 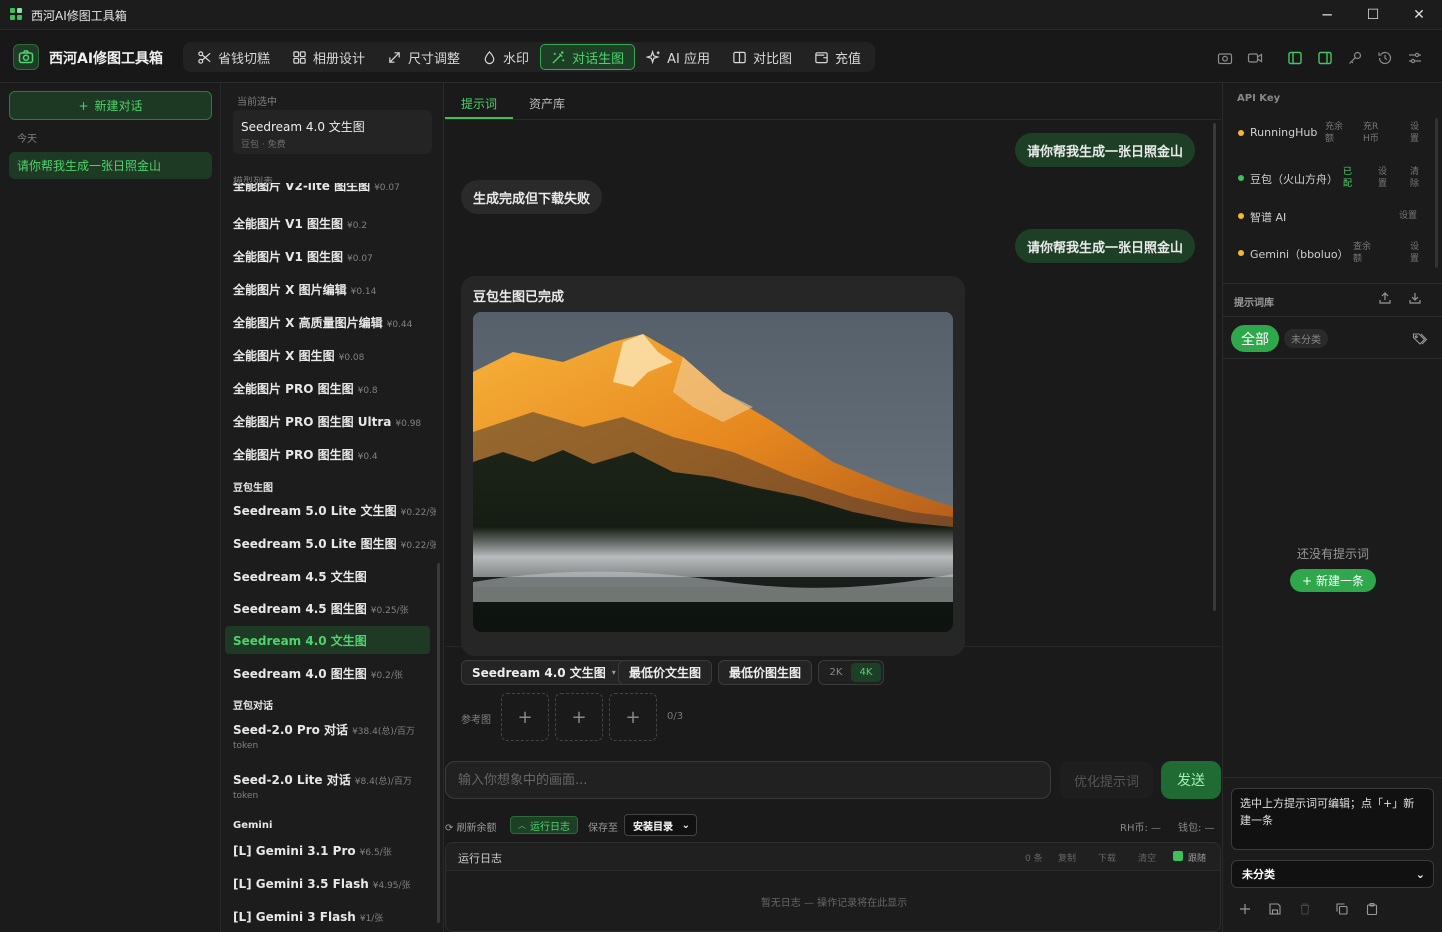 What do you see at coordinates (1373, 15) in the screenshot?
I see `maximize-button: ☐` at bounding box center [1373, 15].